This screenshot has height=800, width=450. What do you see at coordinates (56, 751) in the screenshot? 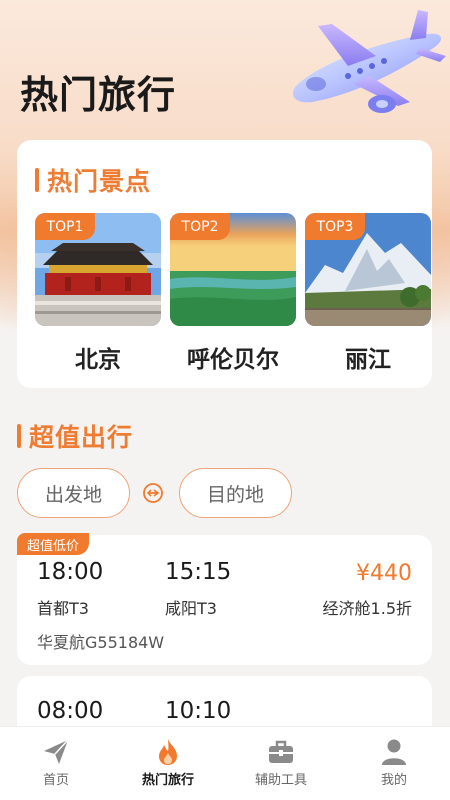
I see `paper-plane-icon` at bounding box center [56, 751].